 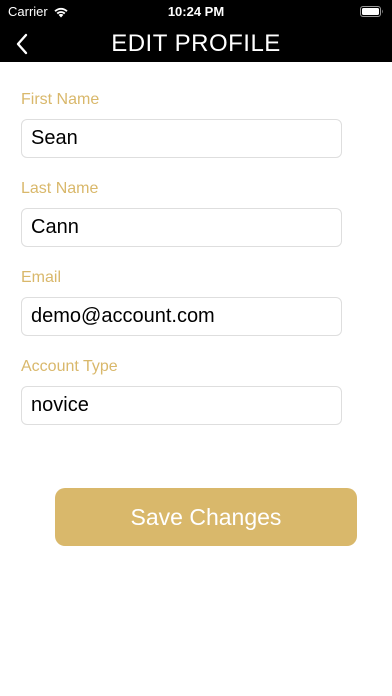 I want to click on last-name-input, so click(x=181, y=227).